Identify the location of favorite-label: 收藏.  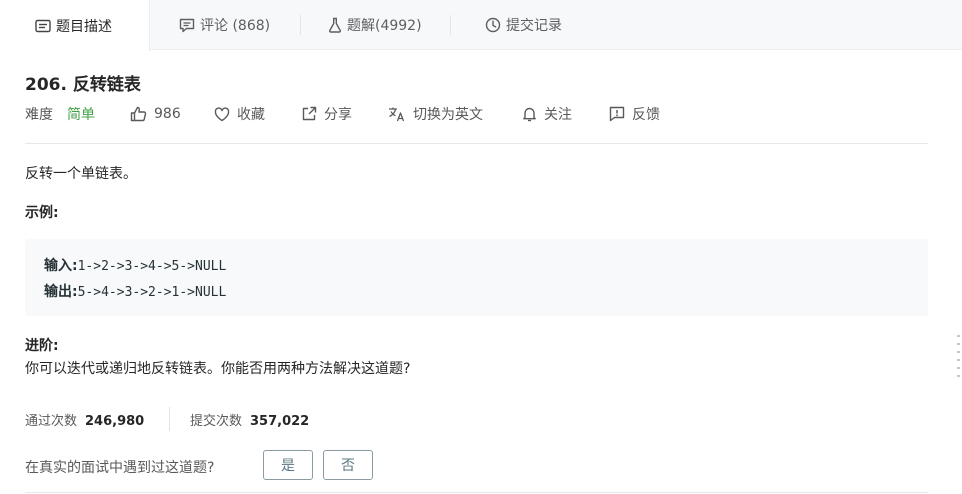
(251, 115).